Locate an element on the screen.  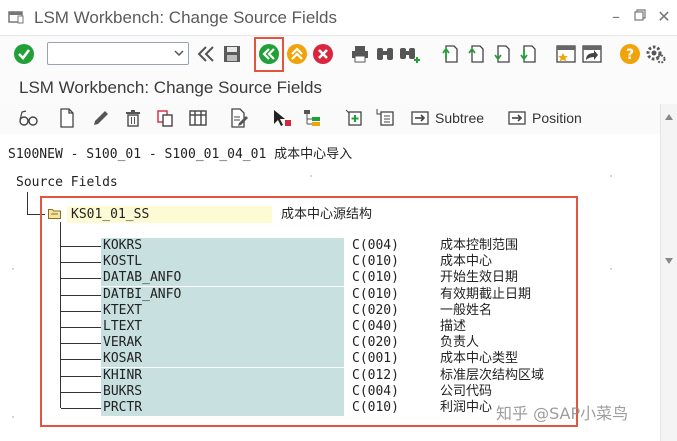
scroll-down-icon is located at coordinates (669, 261).